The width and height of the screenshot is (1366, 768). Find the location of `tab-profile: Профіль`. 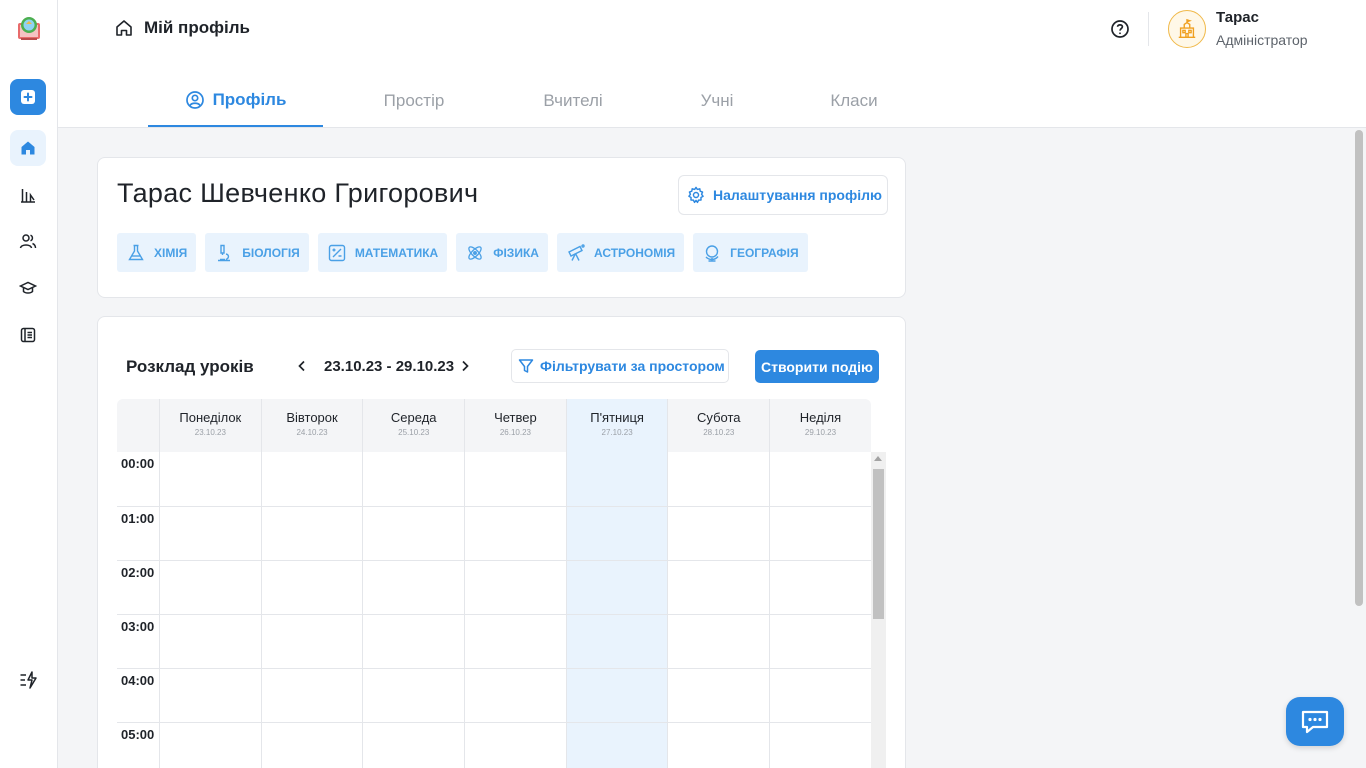

tab-profile: Профіль is located at coordinates (235, 101).